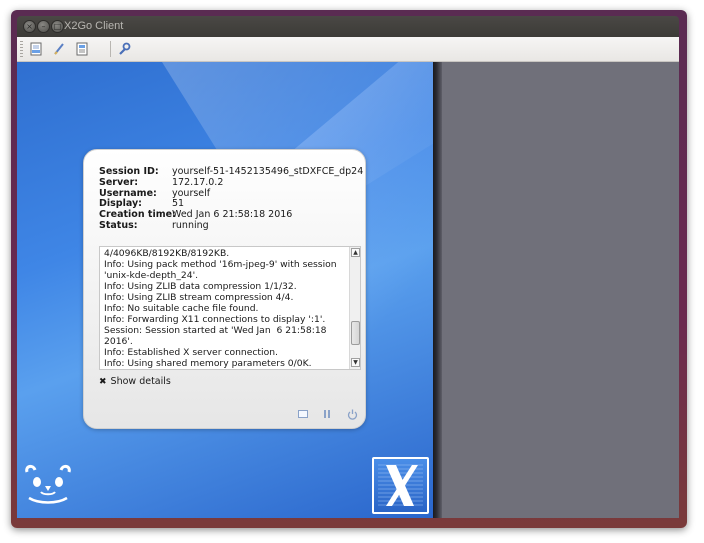 The image size is (704, 543). What do you see at coordinates (103, 381) in the screenshot?
I see `close-details-icon: ✖` at bounding box center [103, 381].